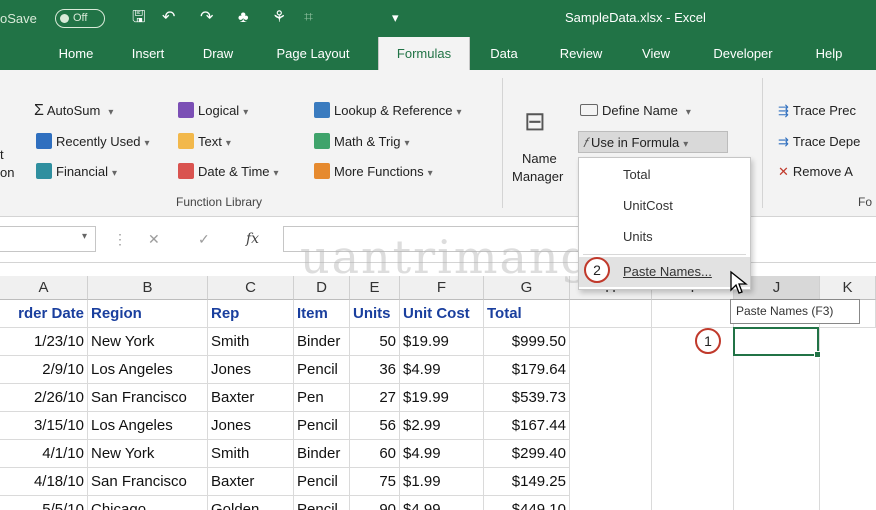  What do you see at coordinates (44, 314) in the screenshot?
I see `header-order-date: rder Date` at bounding box center [44, 314].